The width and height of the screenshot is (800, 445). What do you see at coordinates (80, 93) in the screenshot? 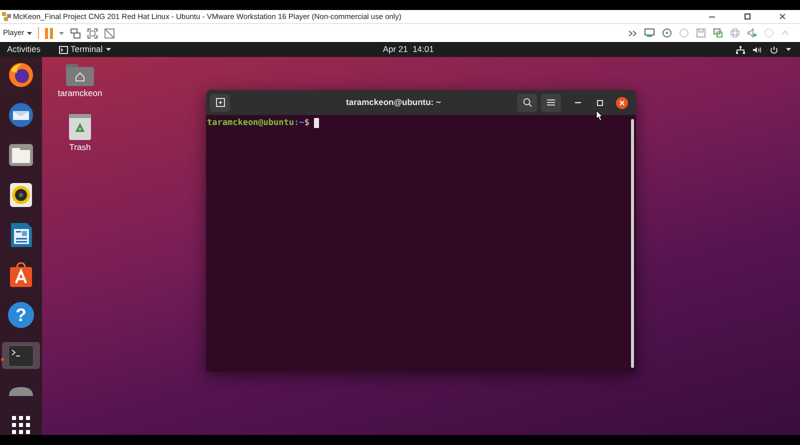
I see `icon-label: taramckeon` at bounding box center [80, 93].